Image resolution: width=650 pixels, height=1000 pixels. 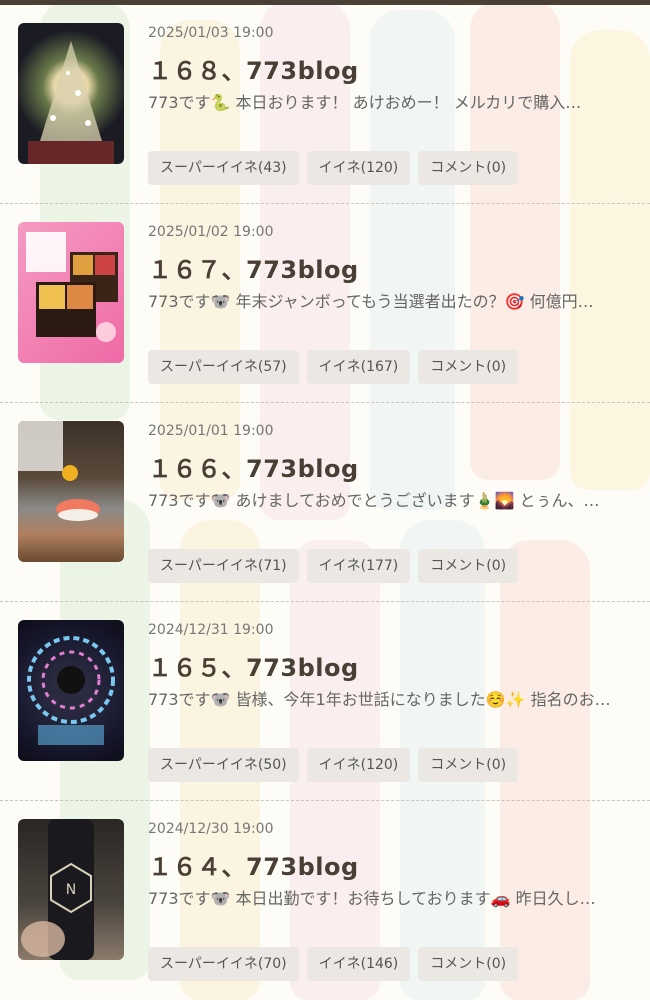 I want to click on post-actions: スーパーイイネ(70) イイネ(146) コメント(0), so click(x=333, y=964).